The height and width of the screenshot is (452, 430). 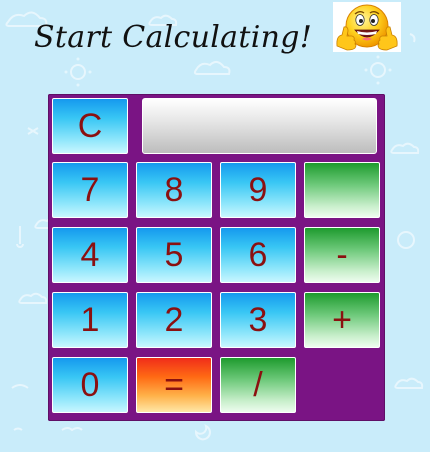 What do you see at coordinates (174, 320) in the screenshot?
I see `digit-2-button: 2` at bounding box center [174, 320].